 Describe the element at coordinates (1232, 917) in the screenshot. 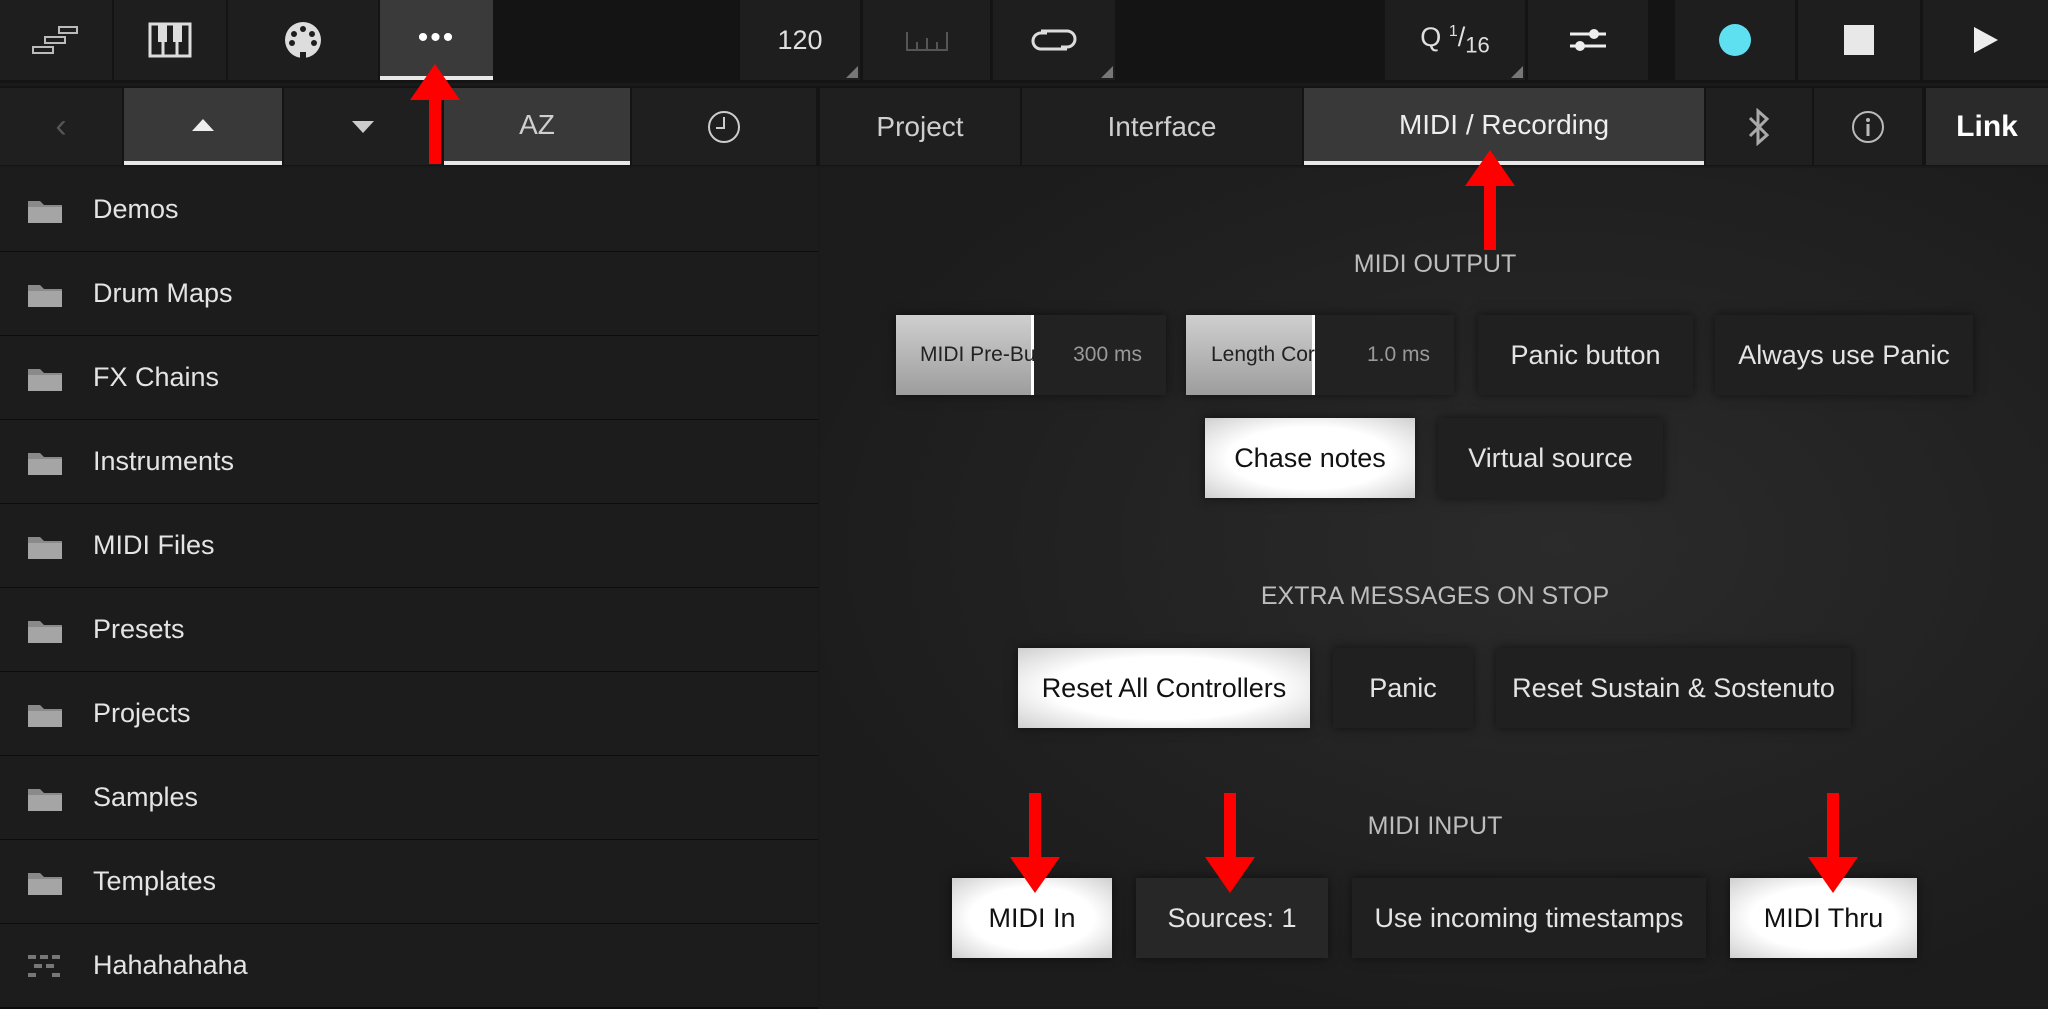

I see `midi-sources-label: Sources: 1` at that location.